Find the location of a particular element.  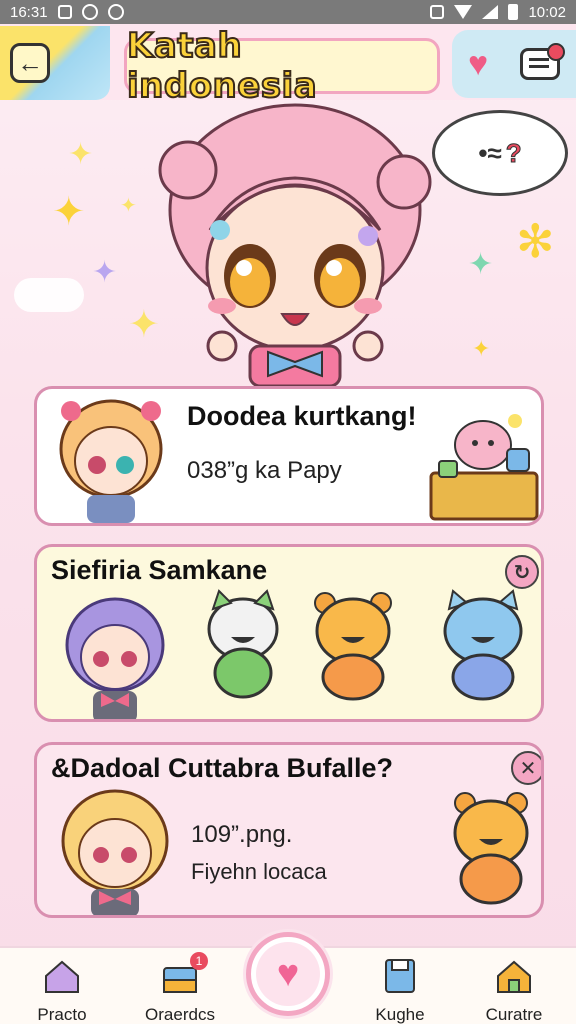

messages-icon is located at coordinates (543, 61).